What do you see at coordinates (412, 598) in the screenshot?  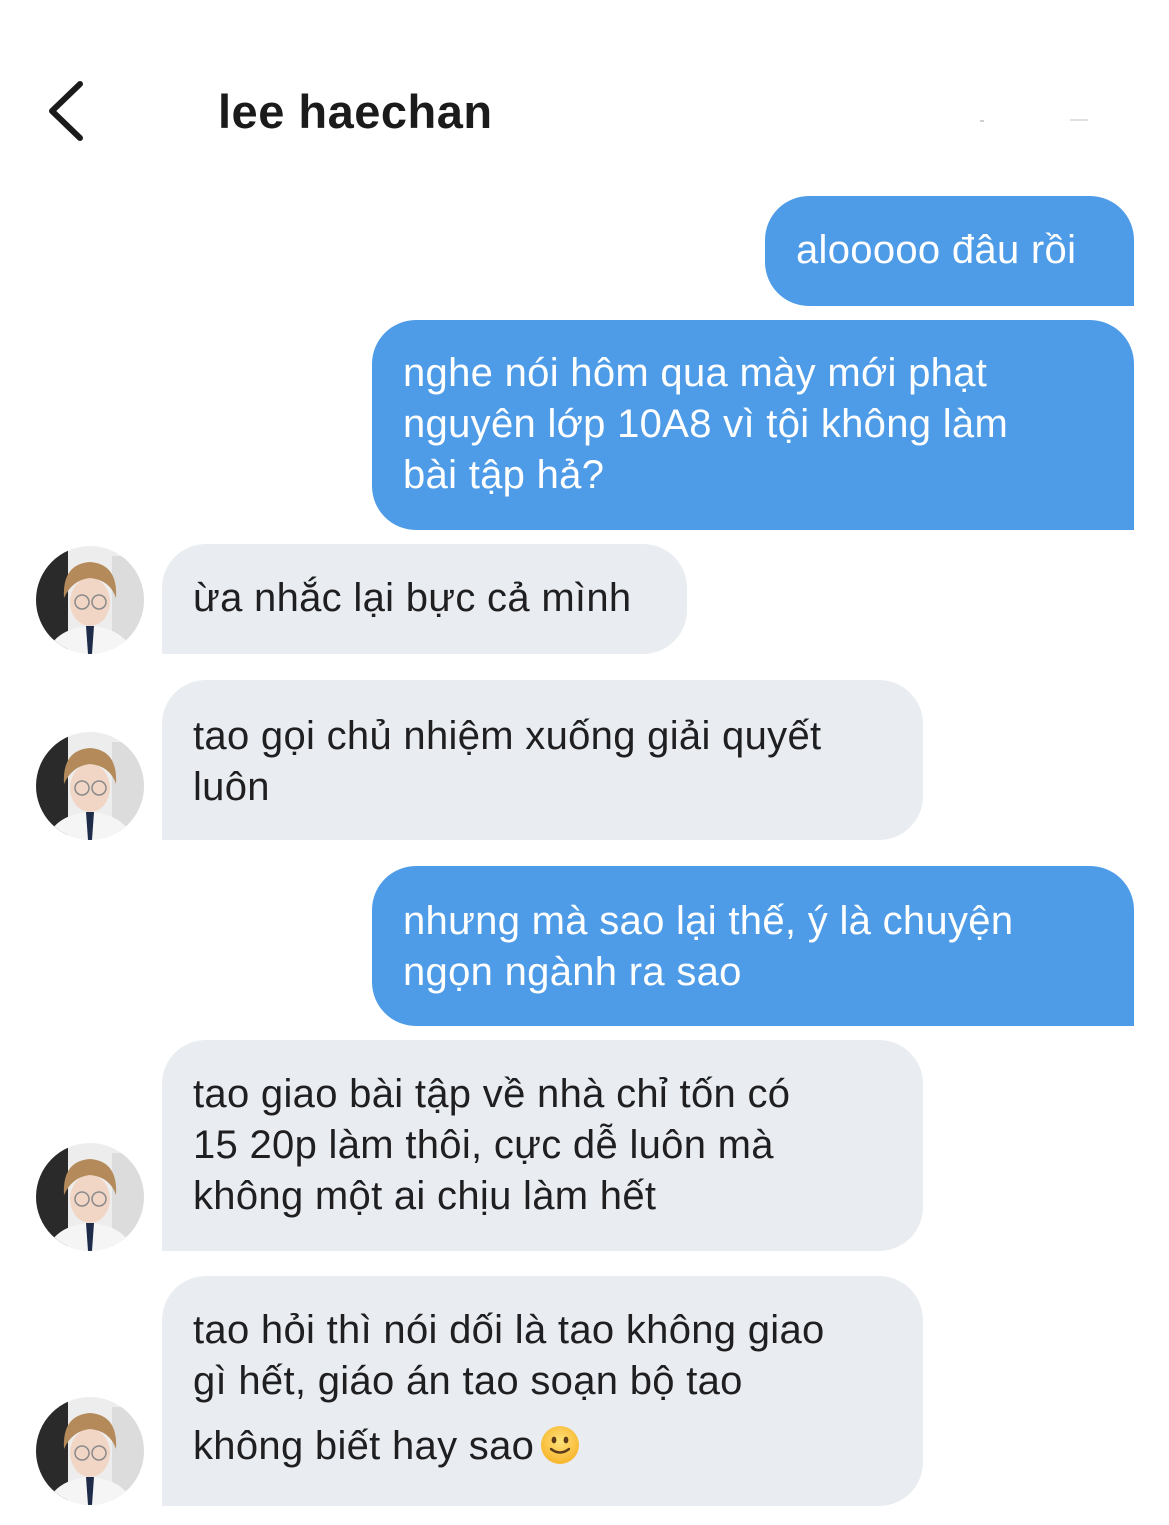 I see `message-line: ừa nhắc lại bực cả mình` at bounding box center [412, 598].